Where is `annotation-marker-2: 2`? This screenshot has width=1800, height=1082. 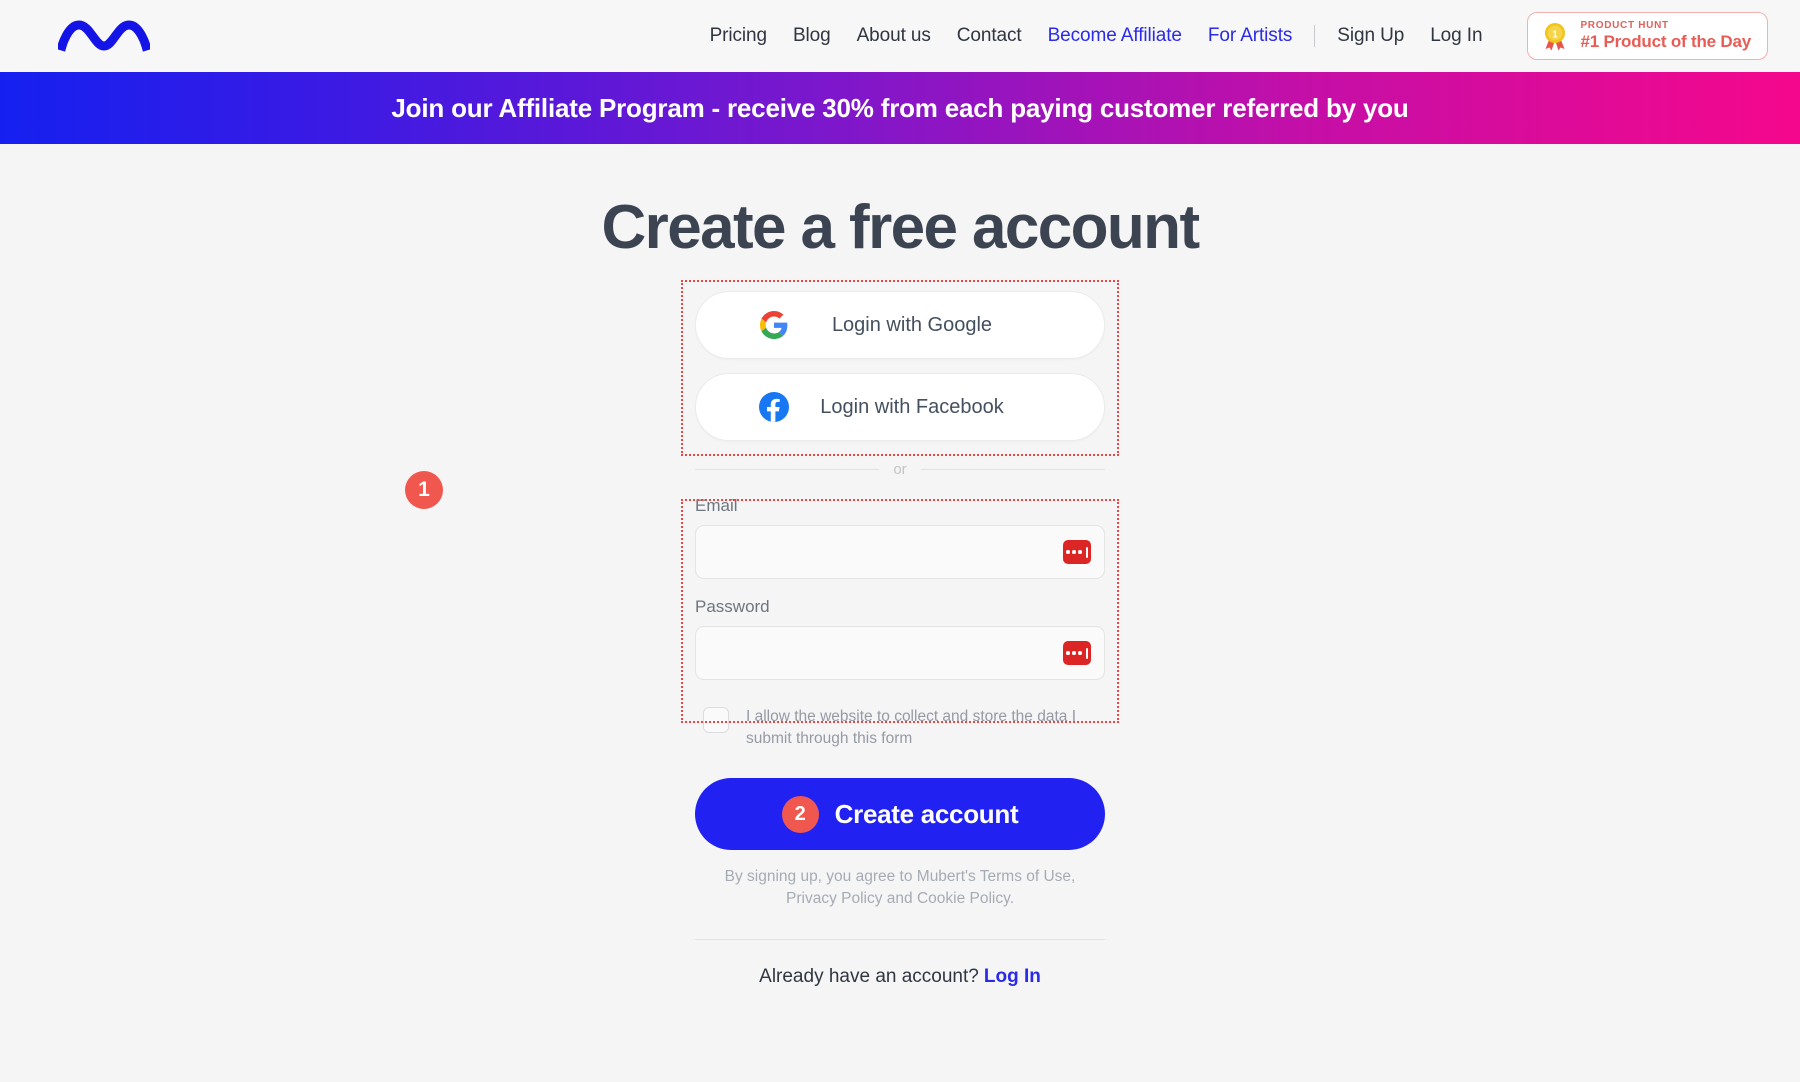 annotation-marker-2: 2 is located at coordinates (800, 814).